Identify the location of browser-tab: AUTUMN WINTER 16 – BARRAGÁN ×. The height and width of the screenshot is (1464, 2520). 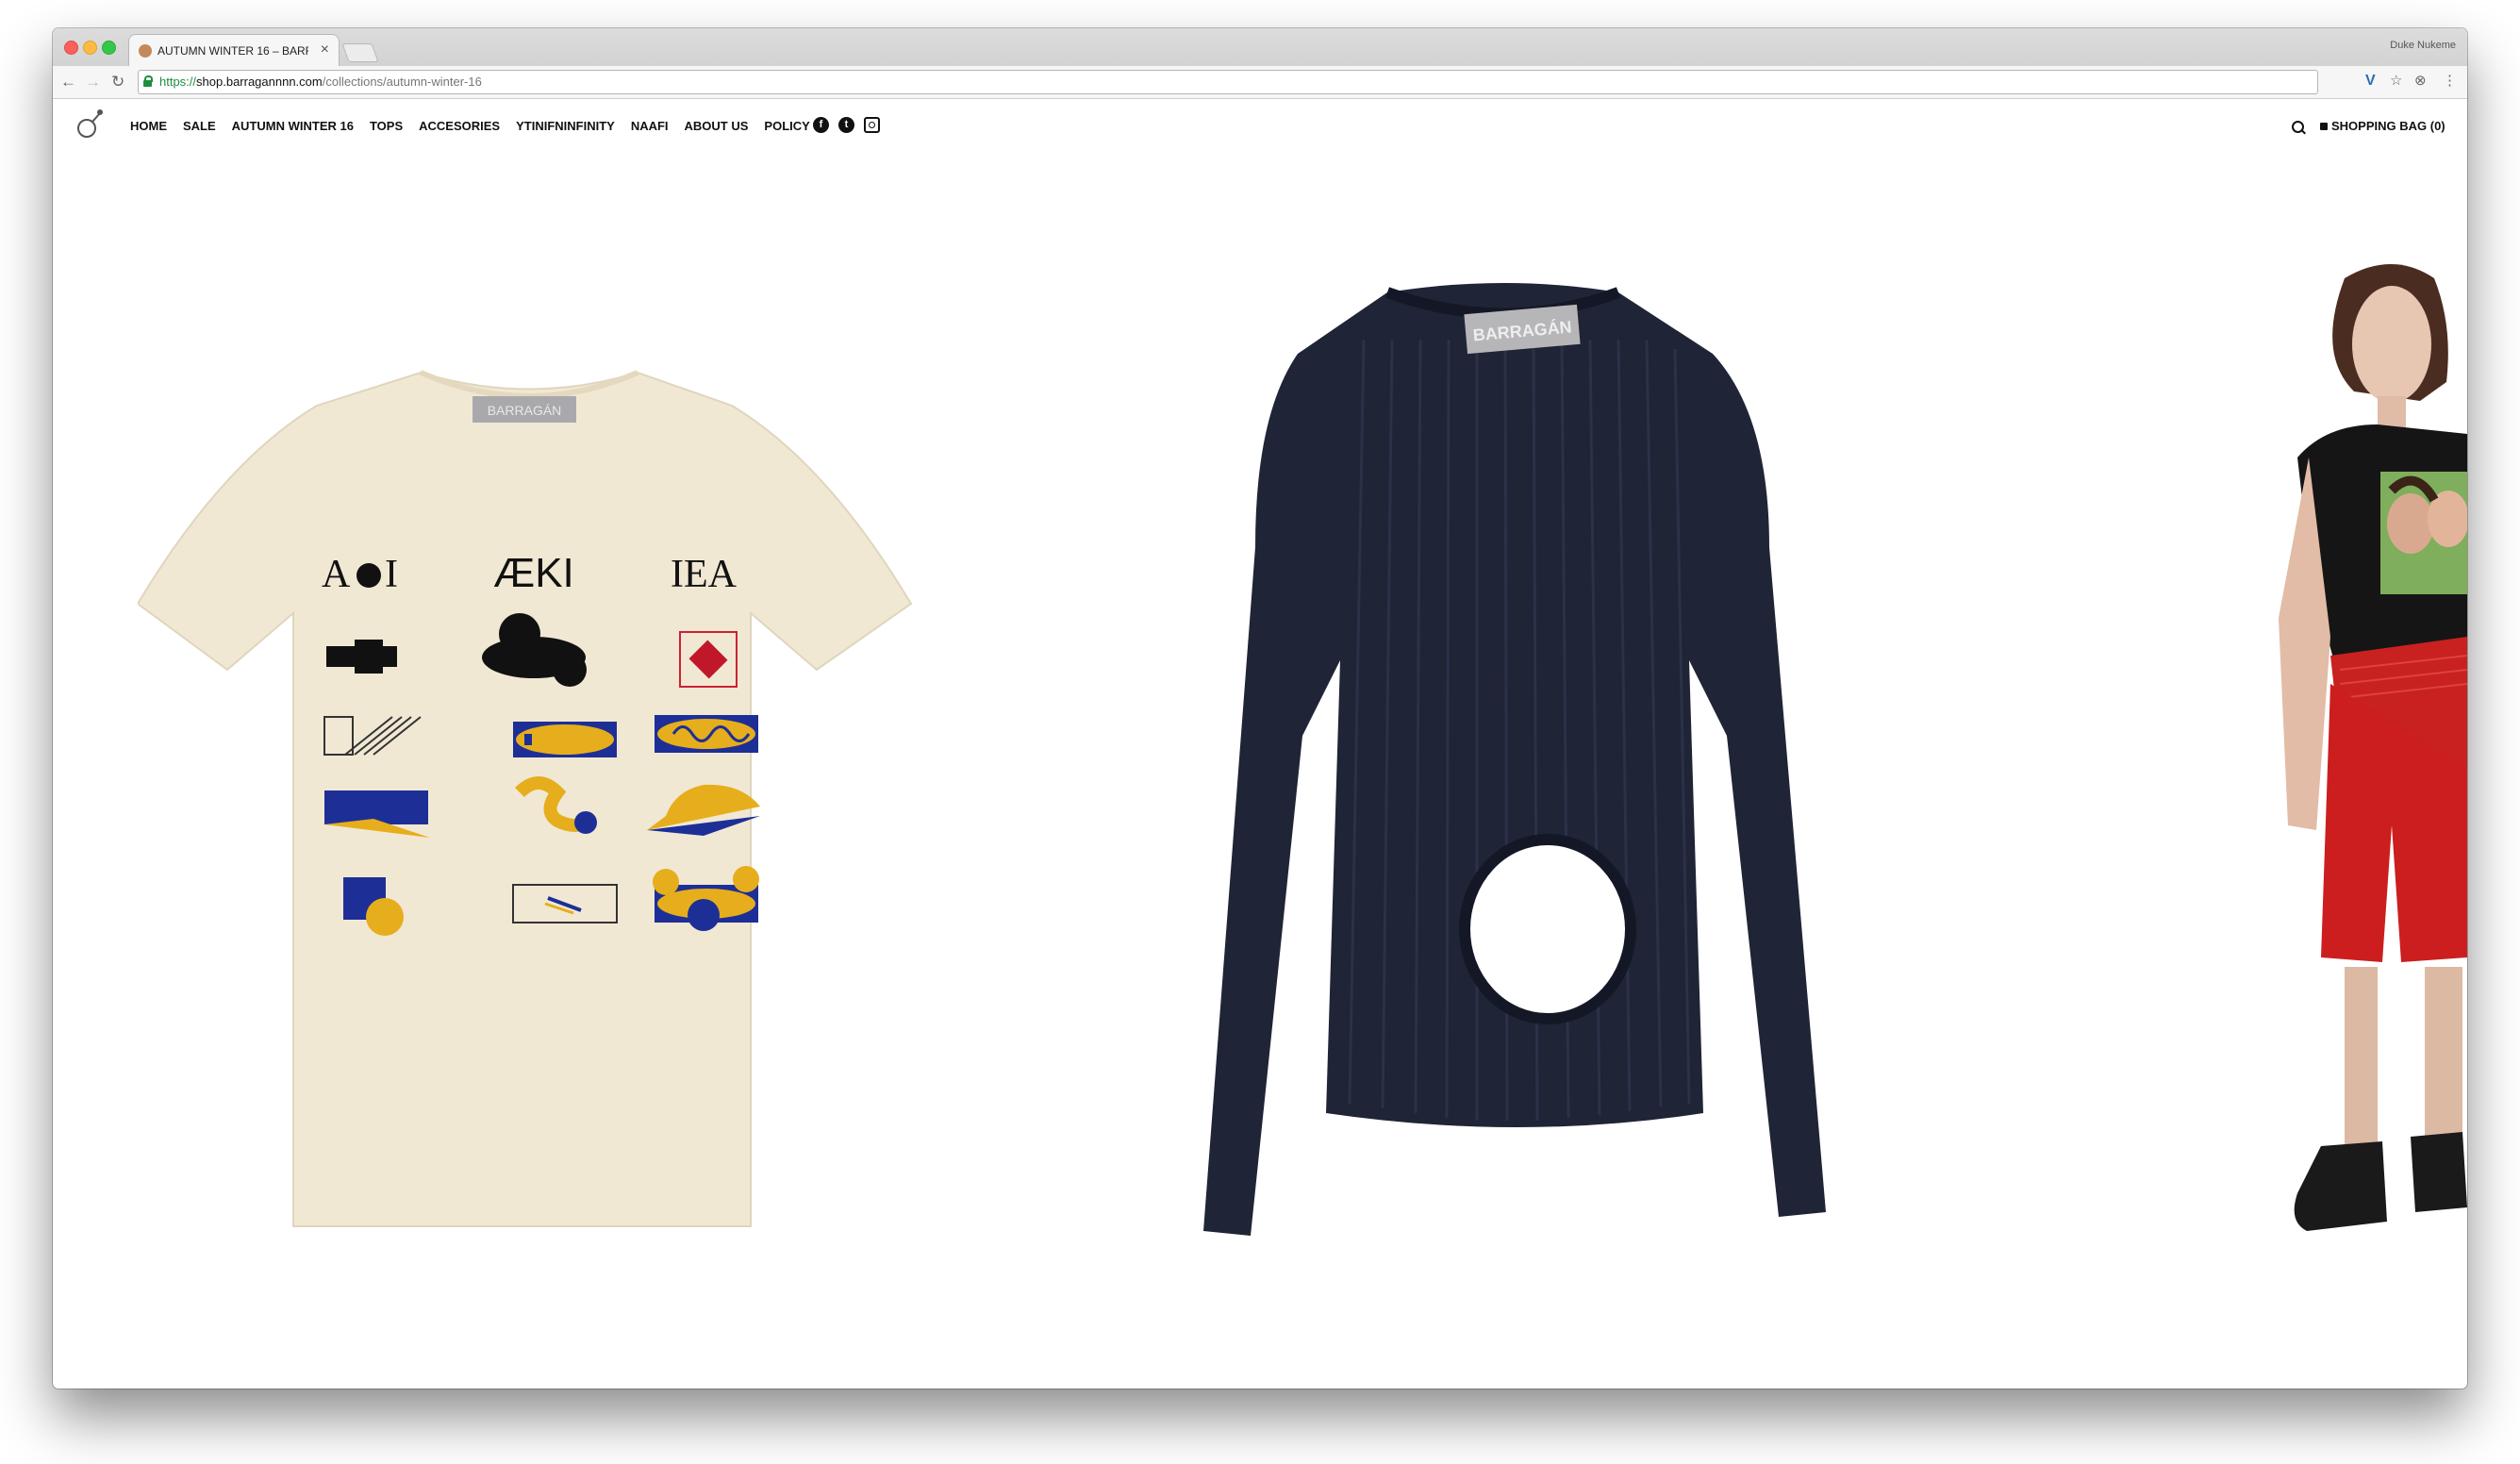
(234, 51).